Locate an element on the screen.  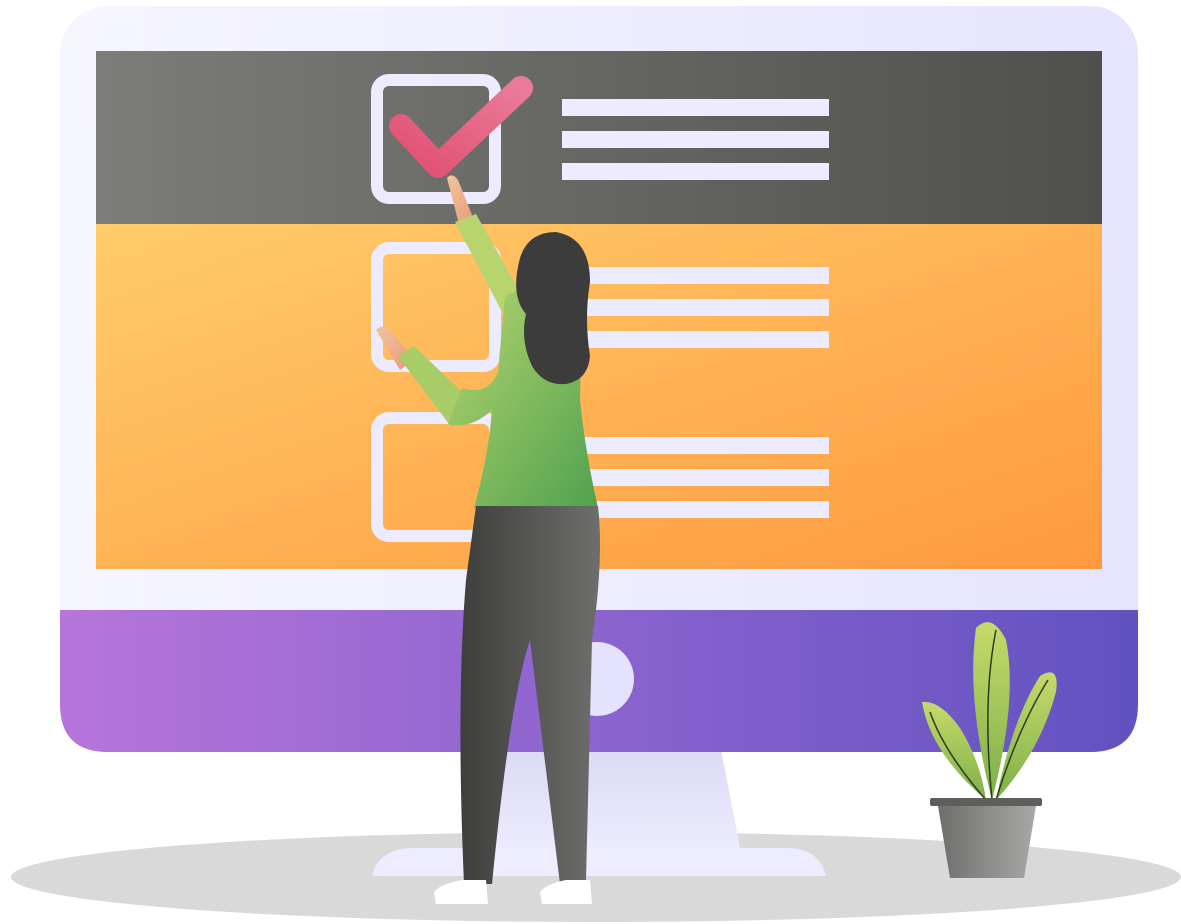
pot-rim is located at coordinates (986, 802).